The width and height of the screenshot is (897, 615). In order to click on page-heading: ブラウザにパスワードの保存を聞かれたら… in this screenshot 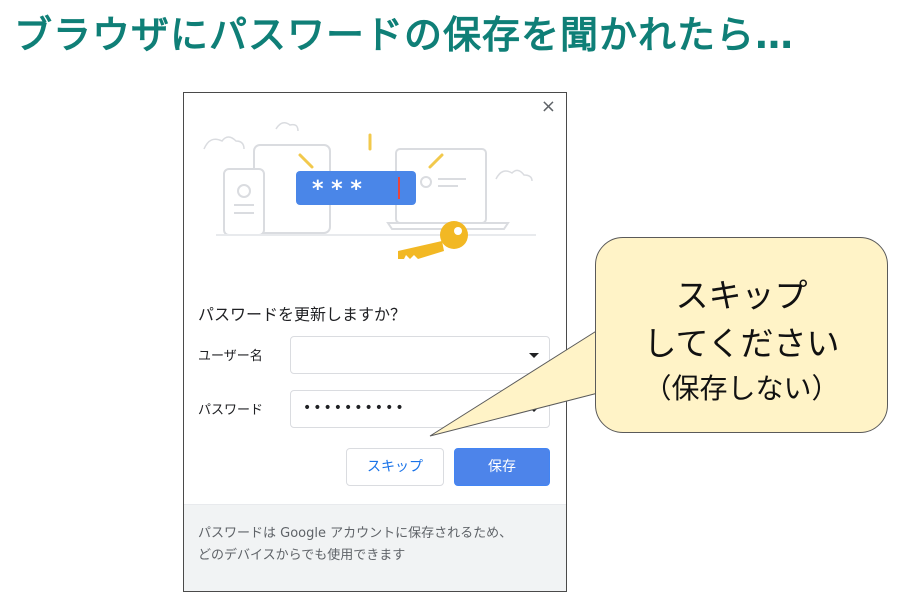, I will do `click(404, 35)`.